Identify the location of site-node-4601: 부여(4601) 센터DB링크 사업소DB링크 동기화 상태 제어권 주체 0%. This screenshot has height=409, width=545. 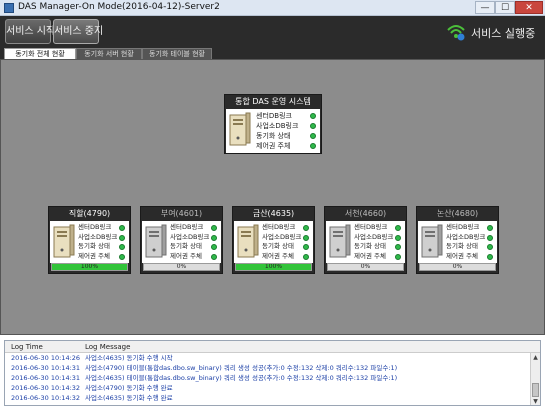
(181, 240).